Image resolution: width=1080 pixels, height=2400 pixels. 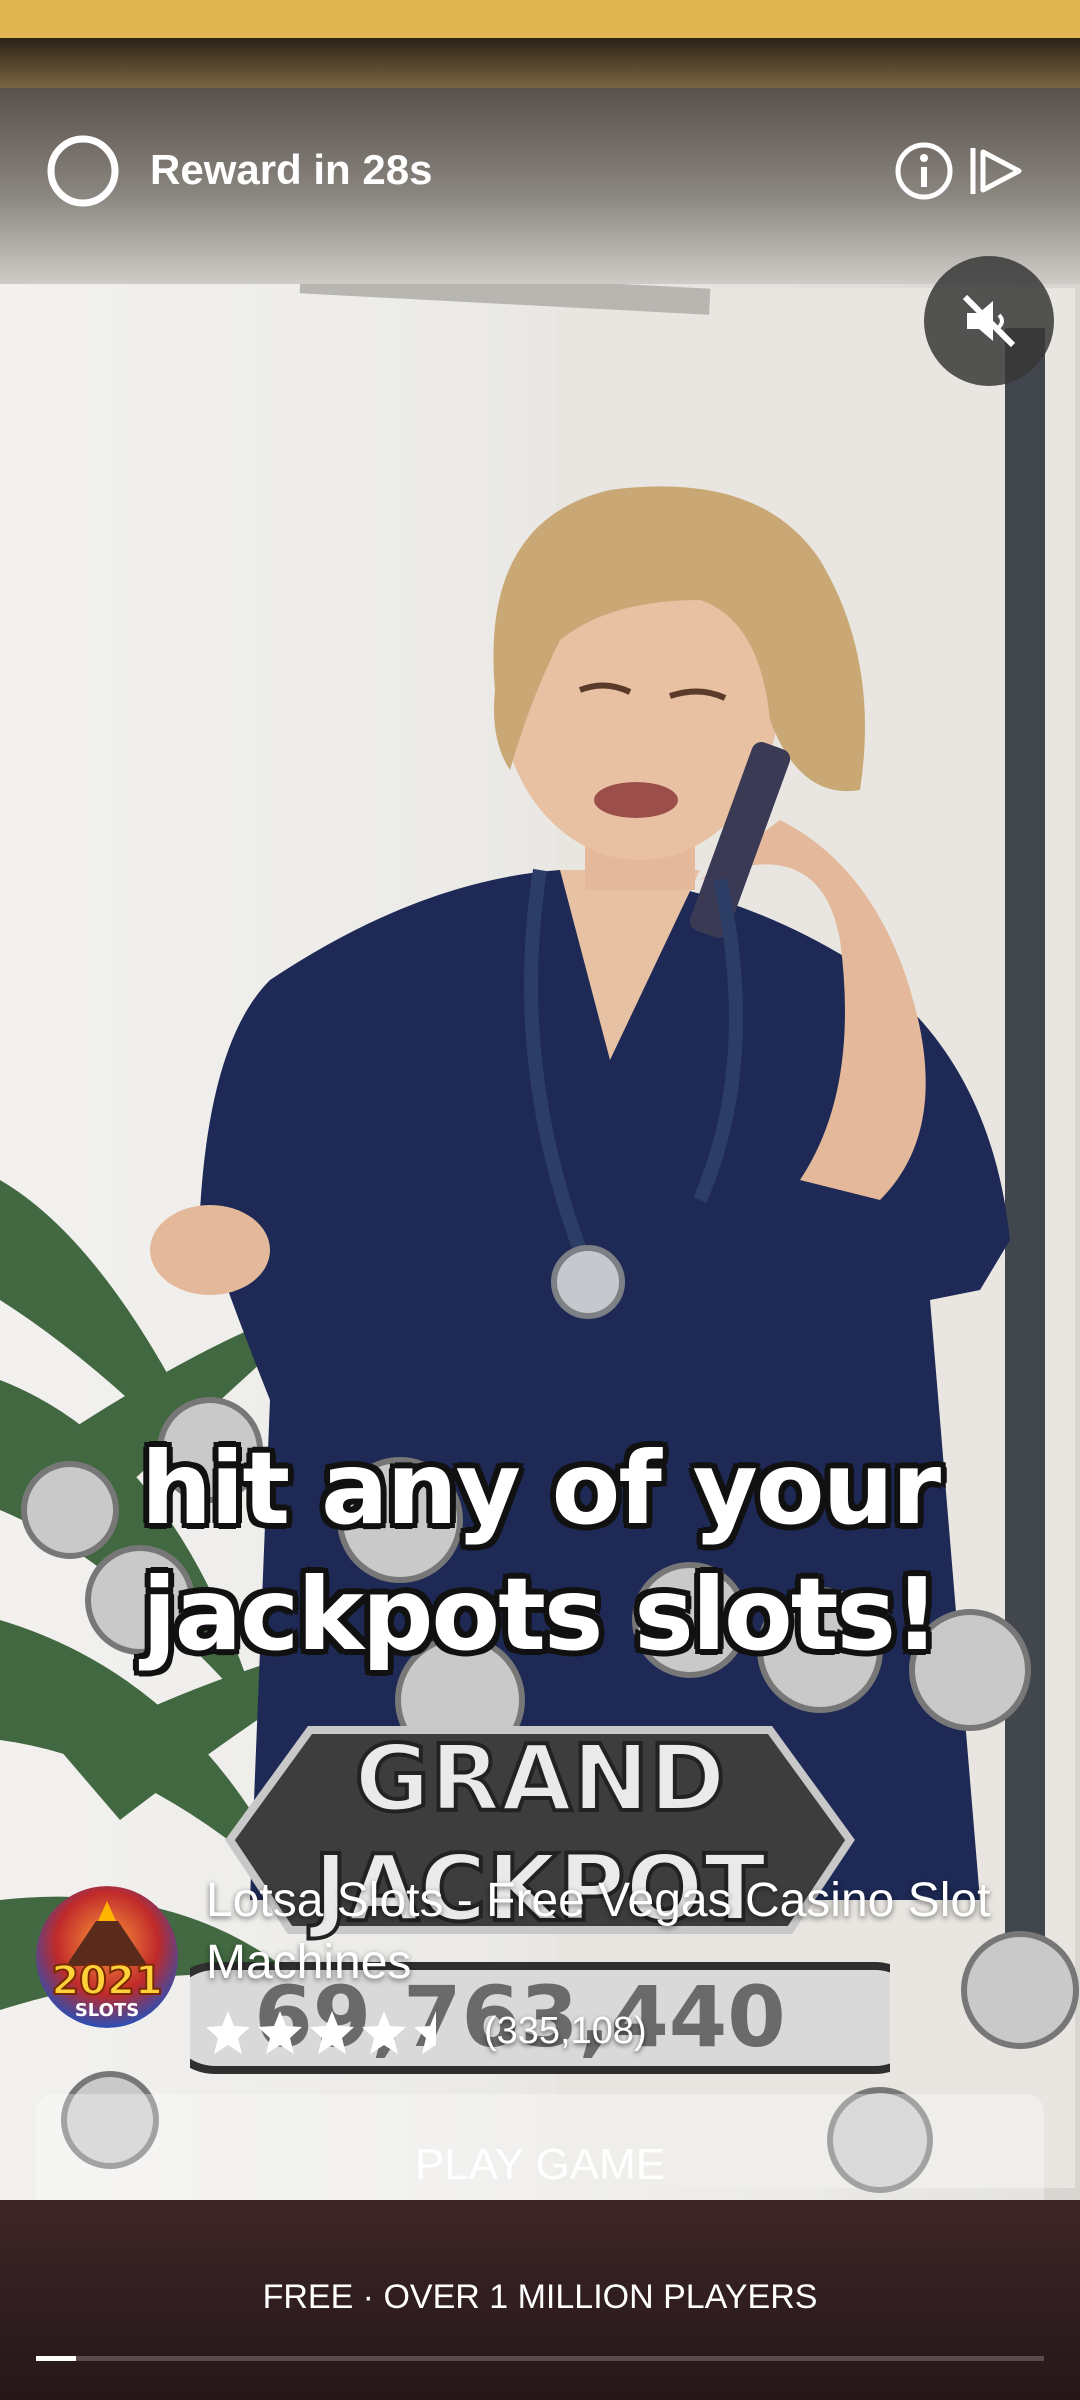 What do you see at coordinates (540, 1778) in the screenshot?
I see `banner-word-grand: GRAND` at bounding box center [540, 1778].